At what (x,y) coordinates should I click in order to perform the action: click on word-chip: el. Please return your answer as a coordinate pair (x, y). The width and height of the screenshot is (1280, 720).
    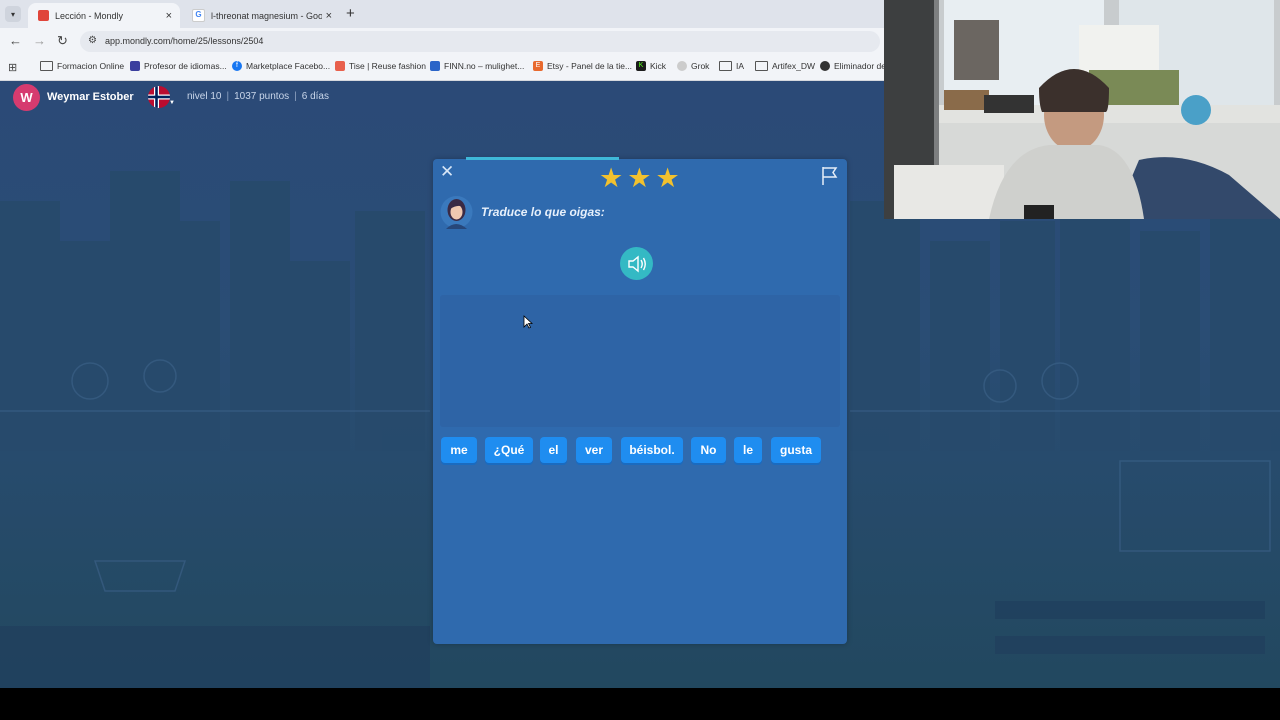
    Looking at the image, I should click on (553, 450).